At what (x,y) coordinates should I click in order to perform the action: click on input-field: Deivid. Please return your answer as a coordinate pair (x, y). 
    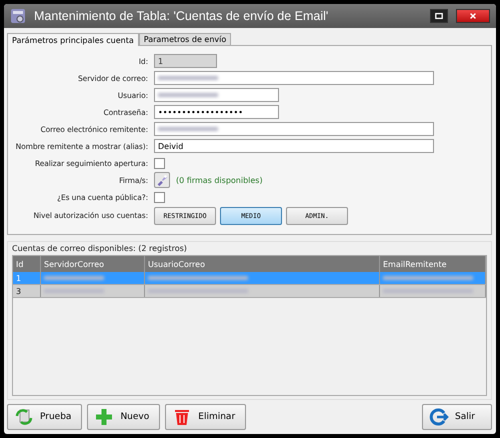
    Looking at the image, I should click on (294, 146).